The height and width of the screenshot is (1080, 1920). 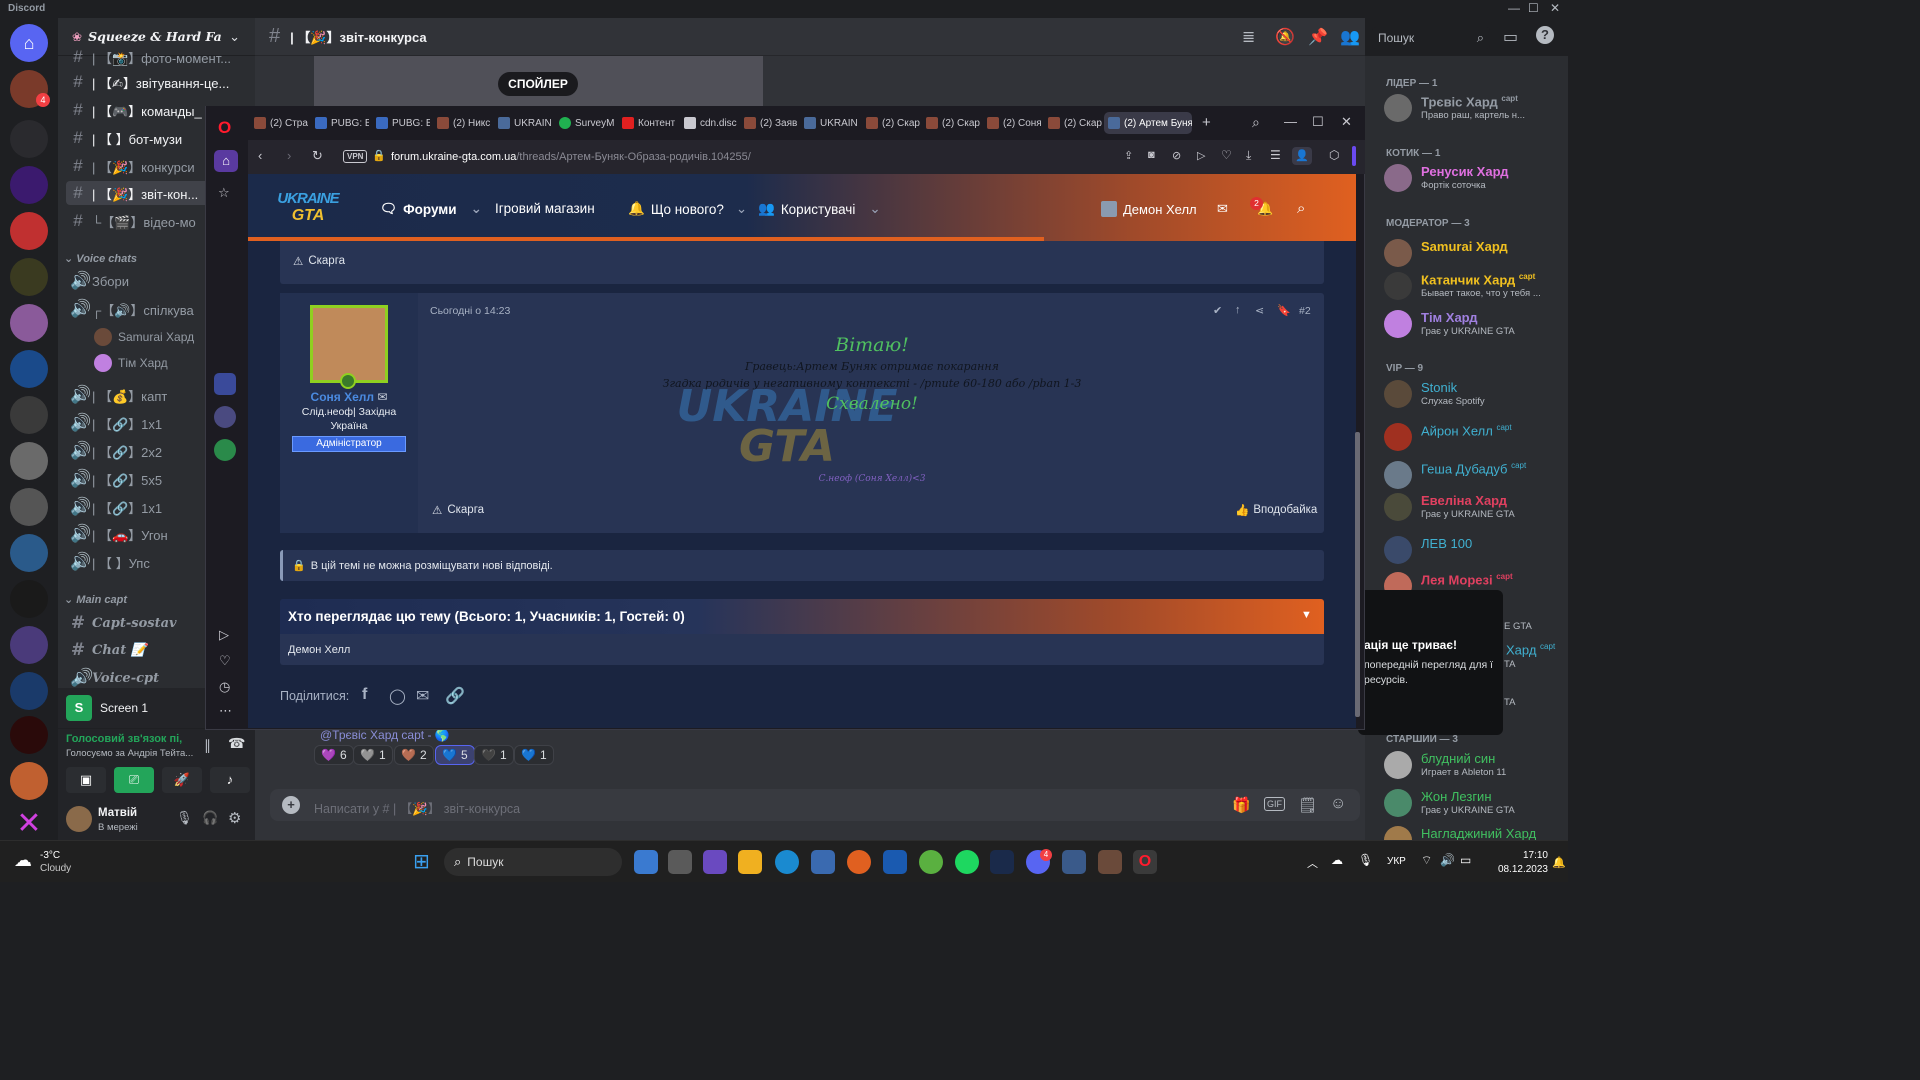 I want to click on author-avatar, so click(x=349, y=344).